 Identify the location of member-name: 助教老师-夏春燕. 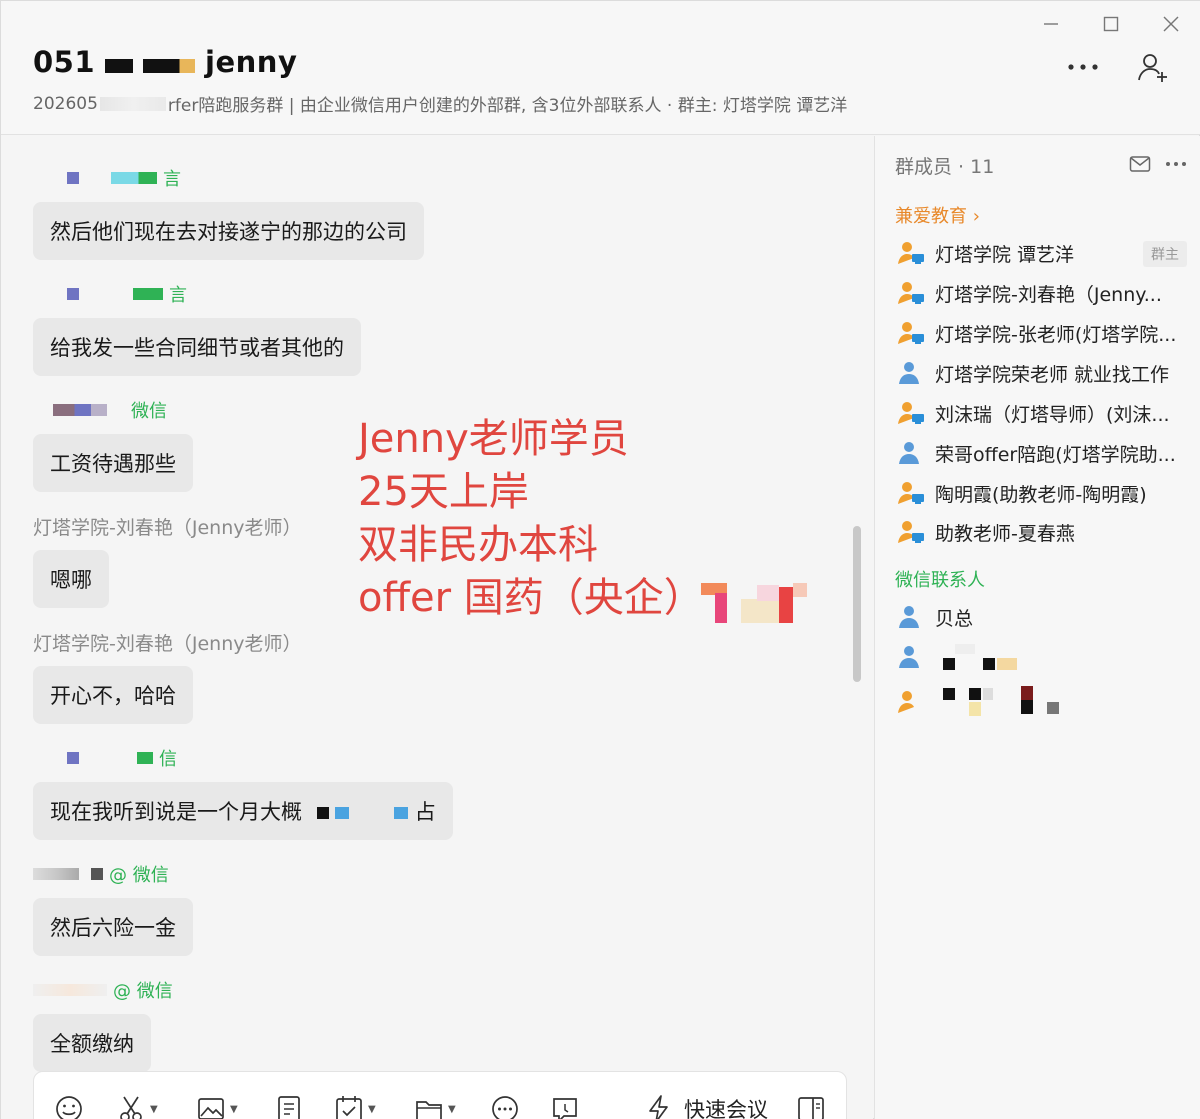
(1005, 533).